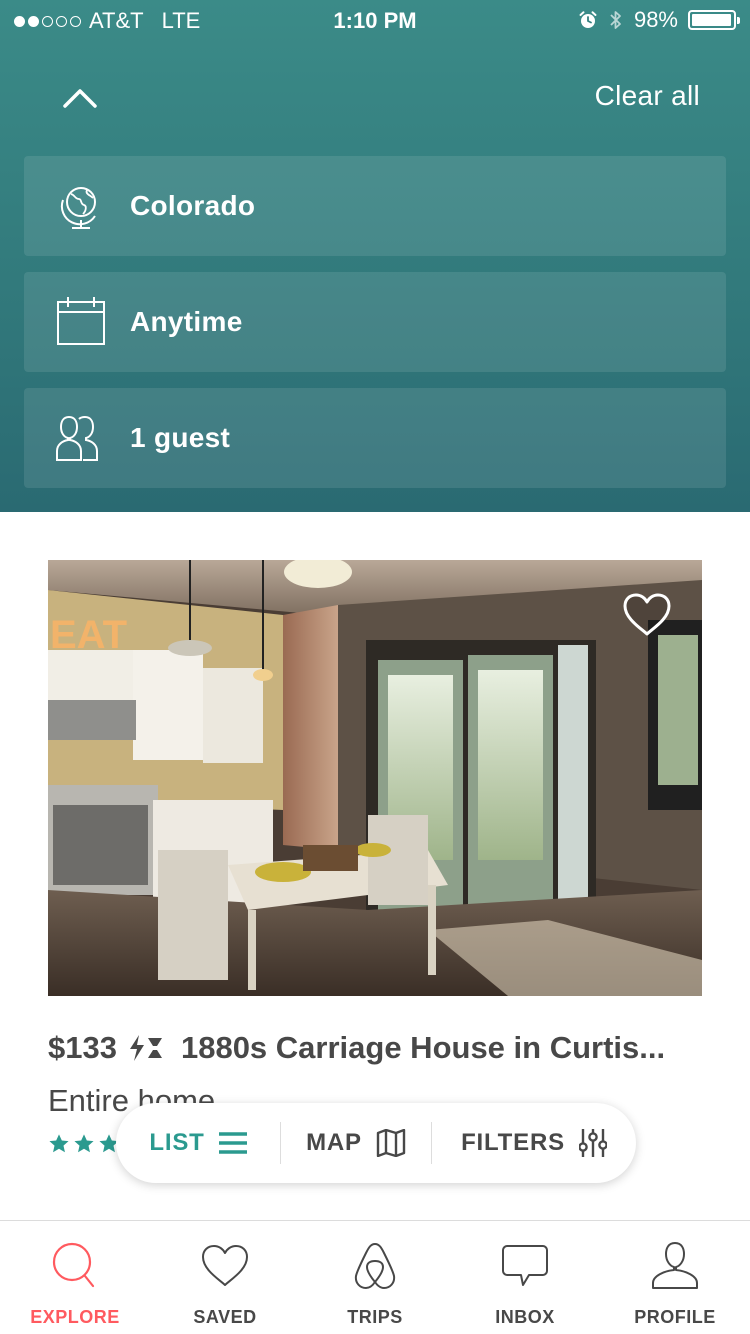  Describe the element at coordinates (513, 1142) in the screenshot. I see `filters-label: FILTERS` at that location.